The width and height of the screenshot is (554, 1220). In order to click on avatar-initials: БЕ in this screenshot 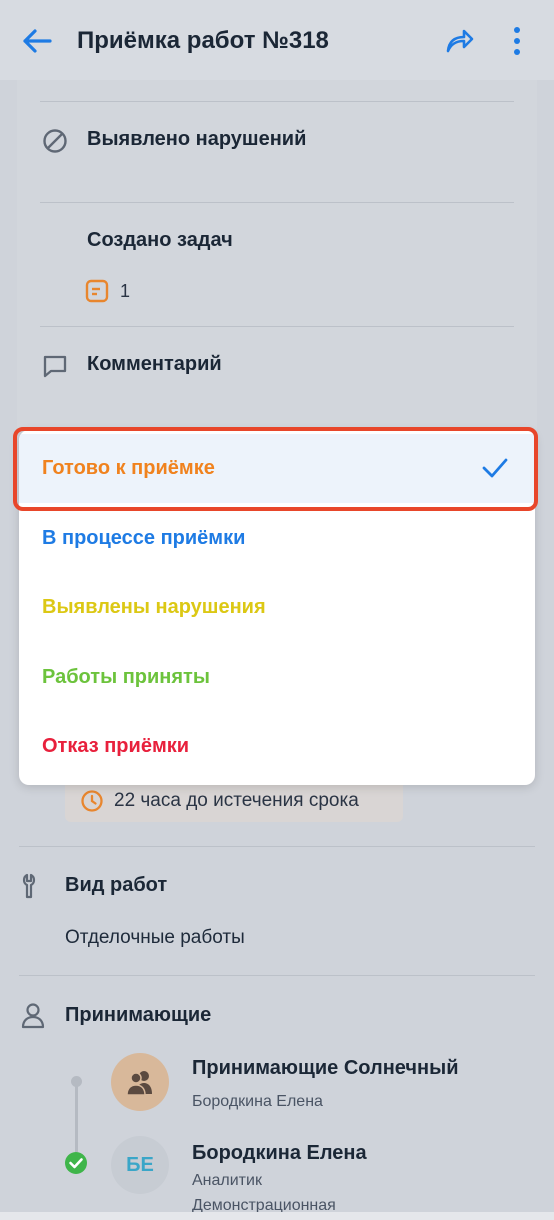, I will do `click(140, 1165)`.